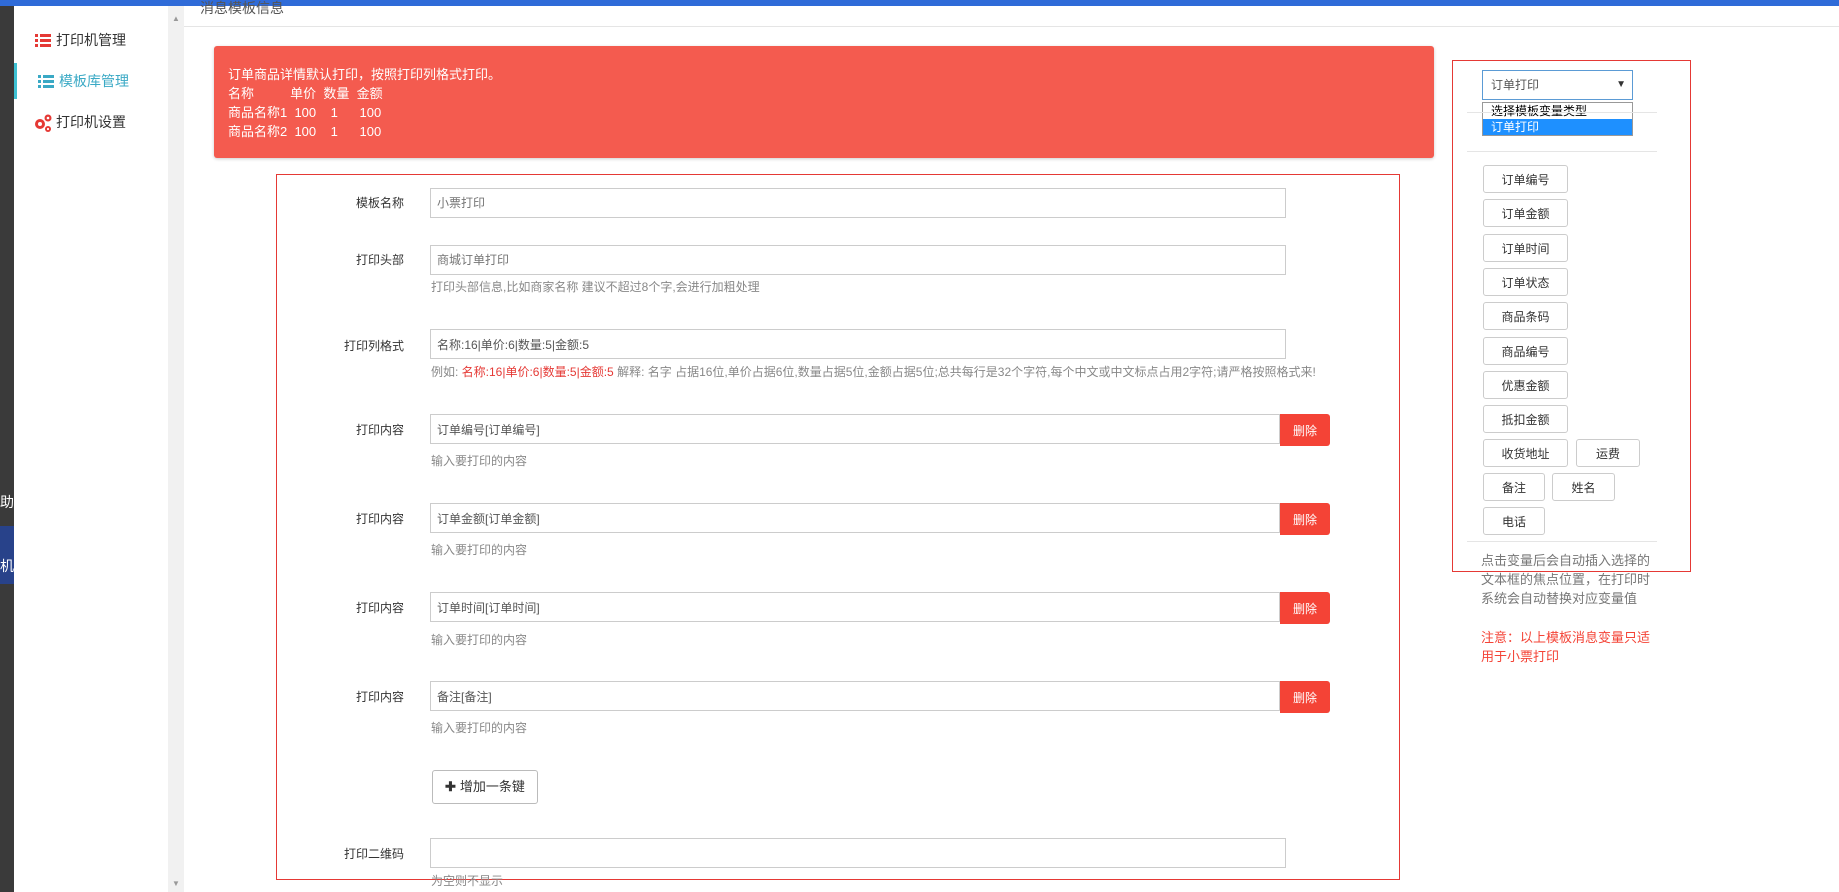 Image resolution: width=1839 pixels, height=892 pixels. I want to click on dropdown-option: 选择模板变量类型, so click(1557, 111).